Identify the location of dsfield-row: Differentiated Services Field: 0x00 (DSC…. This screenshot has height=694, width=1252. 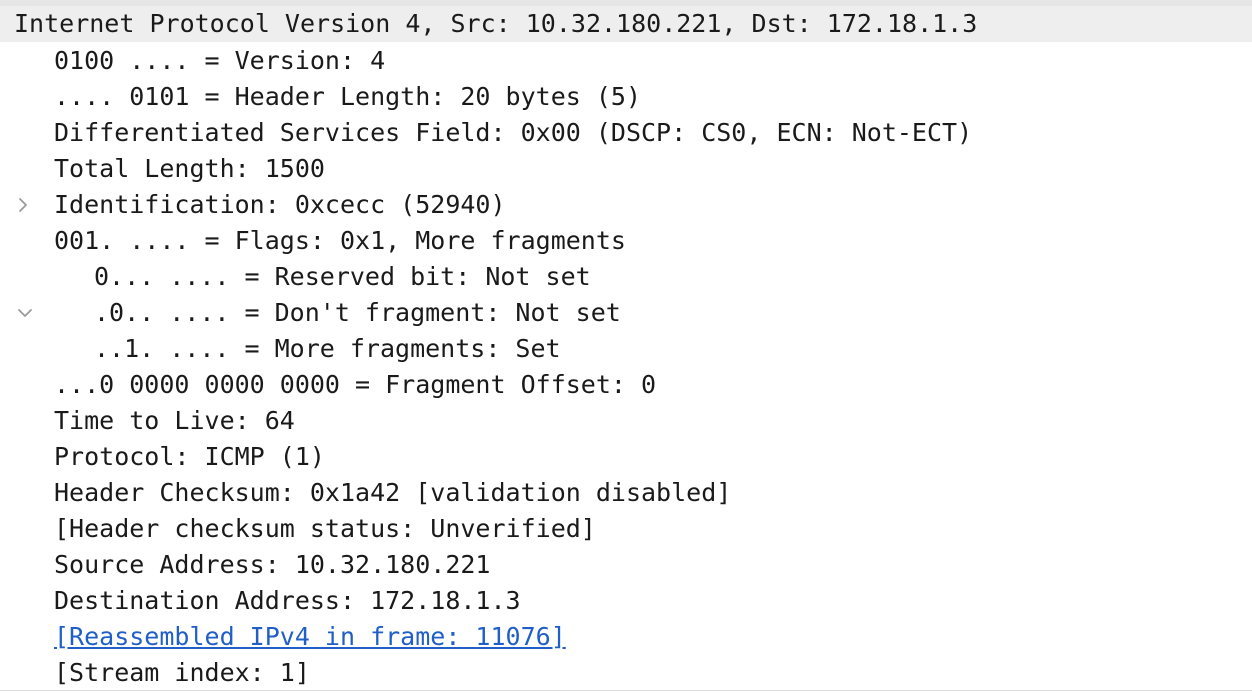
(626, 163).